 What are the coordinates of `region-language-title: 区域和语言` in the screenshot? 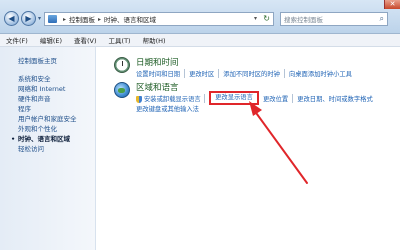 It's located at (157, 87).